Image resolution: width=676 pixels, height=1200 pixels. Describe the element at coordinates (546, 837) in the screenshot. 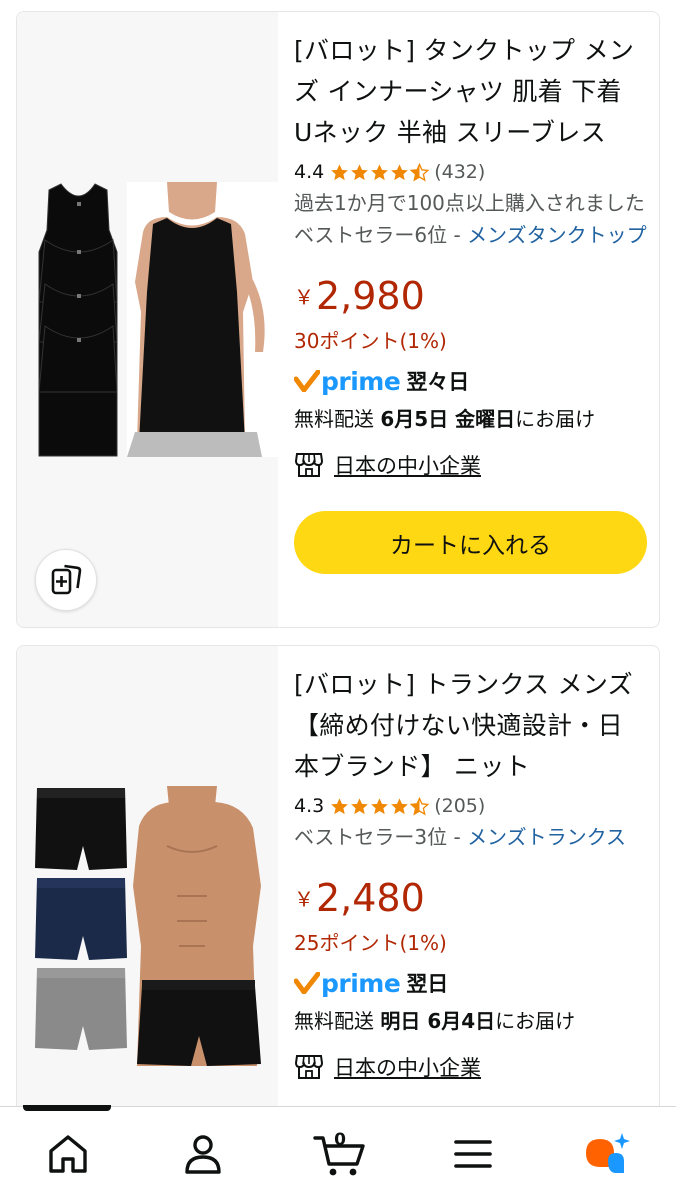

I see `bestseller-category-link: メンズトランクス` at that location.